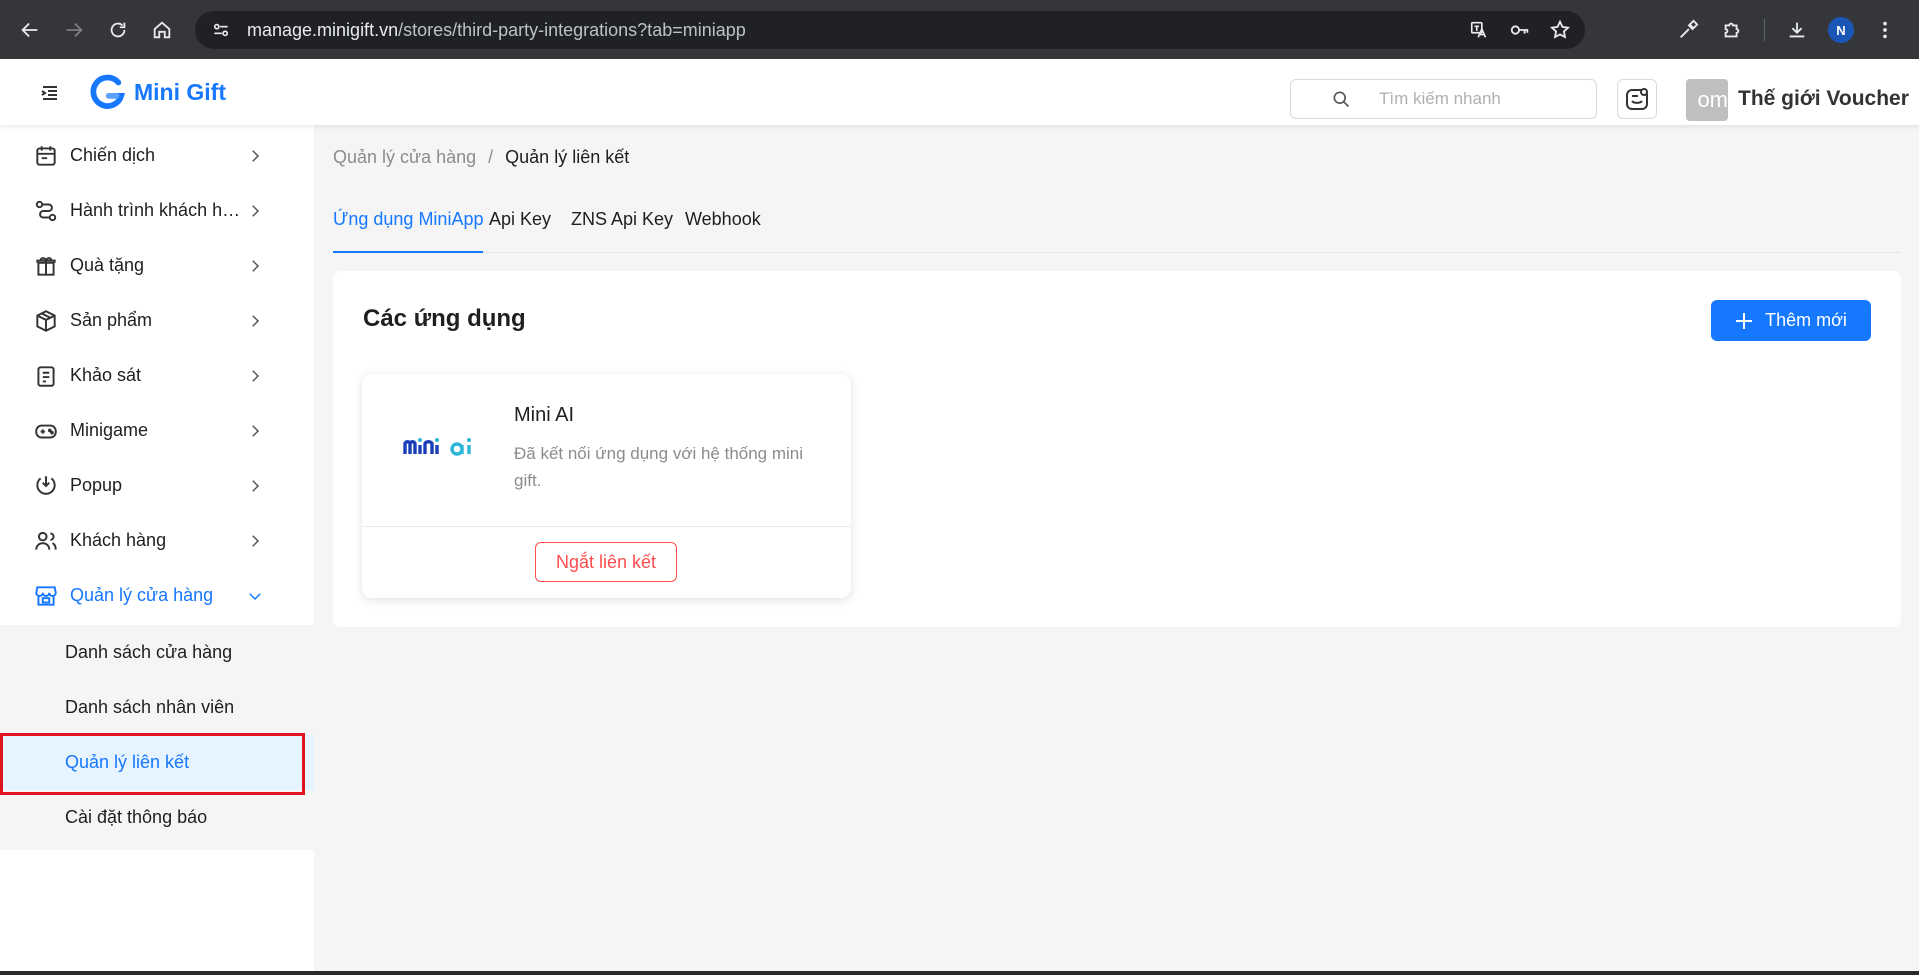 Image resolution: width=1919 pixels, height=975 pixels. I want to click on sidebar-item-label: Chiến dịch, so click(113, 155).